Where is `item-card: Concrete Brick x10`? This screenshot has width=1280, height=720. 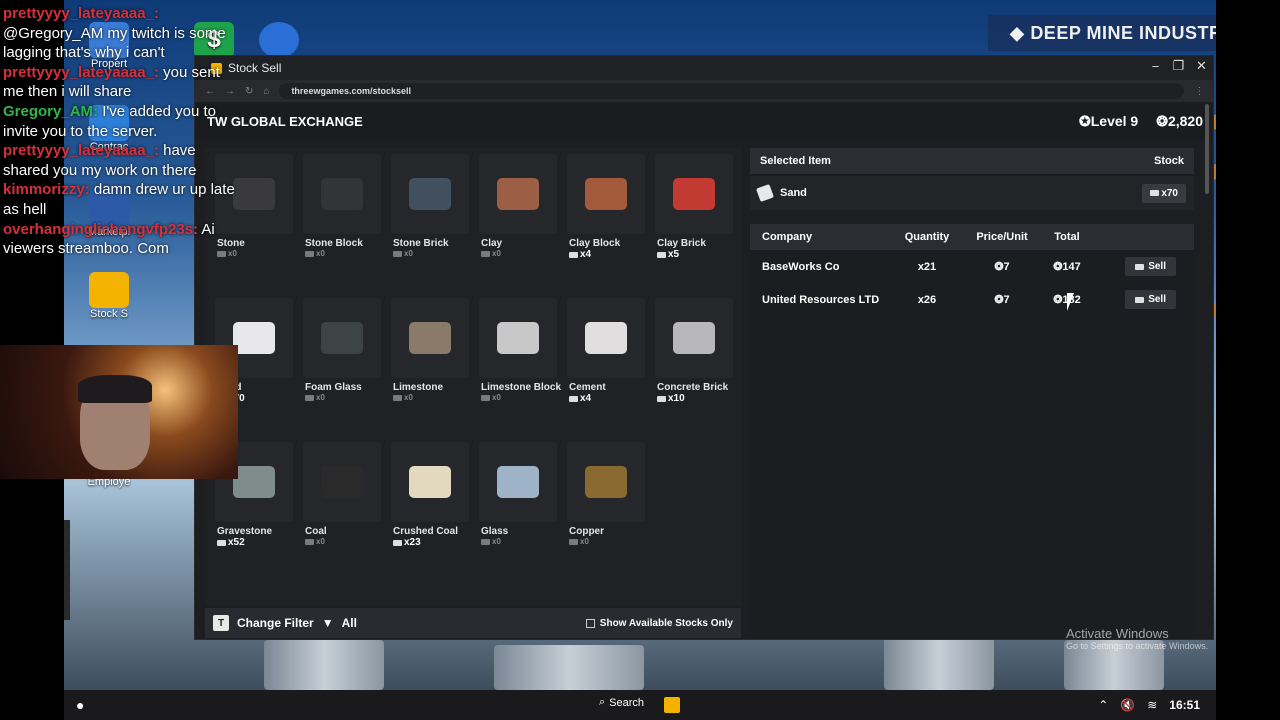
item-card: Concrete Brick x10 is located at coordinates (694, 355).